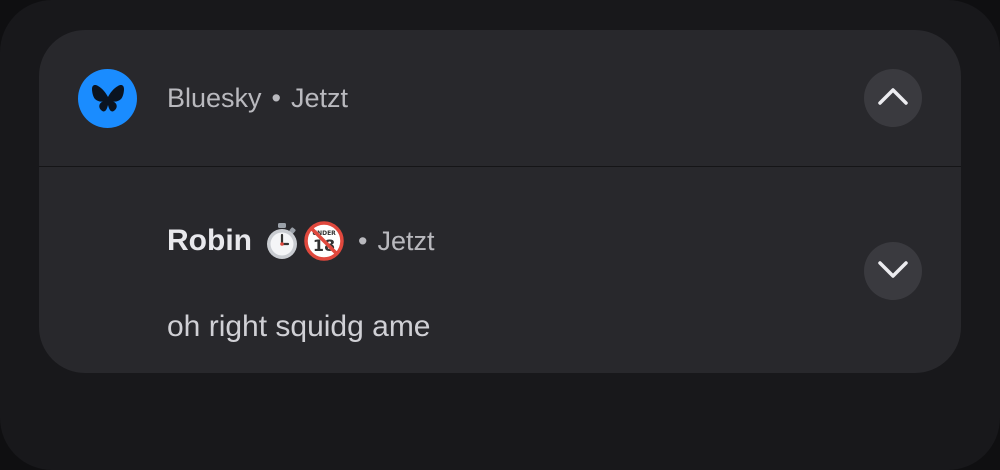 The height and width of the screenshot is (470, 1000). I want to click on no-one-under-eighteen-emoji: UNDER 18, so click(326, 241).